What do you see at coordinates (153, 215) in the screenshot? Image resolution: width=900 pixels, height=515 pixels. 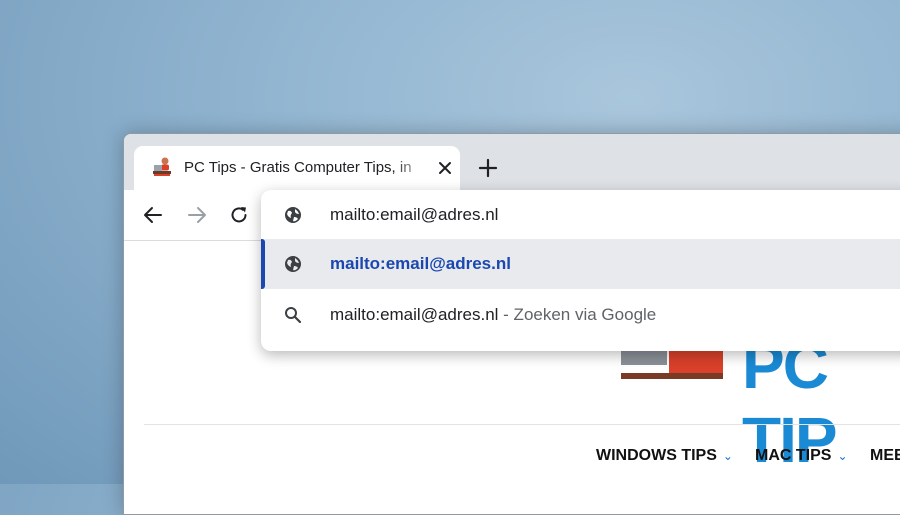 I see `back-arrow-icon` at bounding box center [153, 215].